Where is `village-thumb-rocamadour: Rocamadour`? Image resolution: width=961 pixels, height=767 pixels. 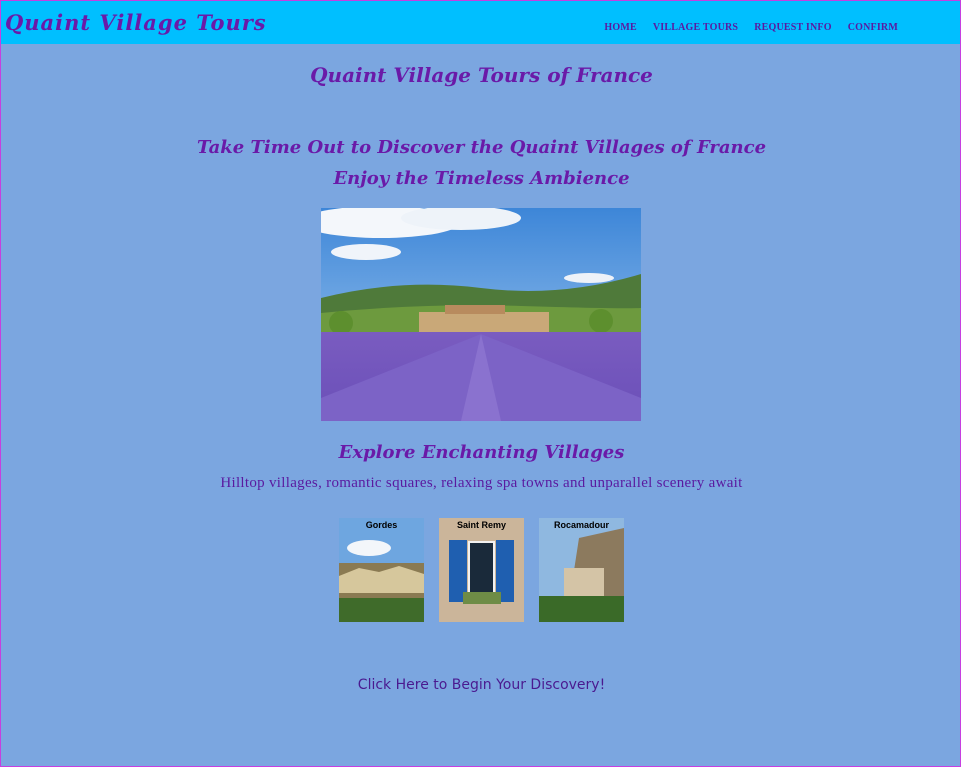
village-thumb-rocamadour: Rocamadour is located at coordinates (581, 570).